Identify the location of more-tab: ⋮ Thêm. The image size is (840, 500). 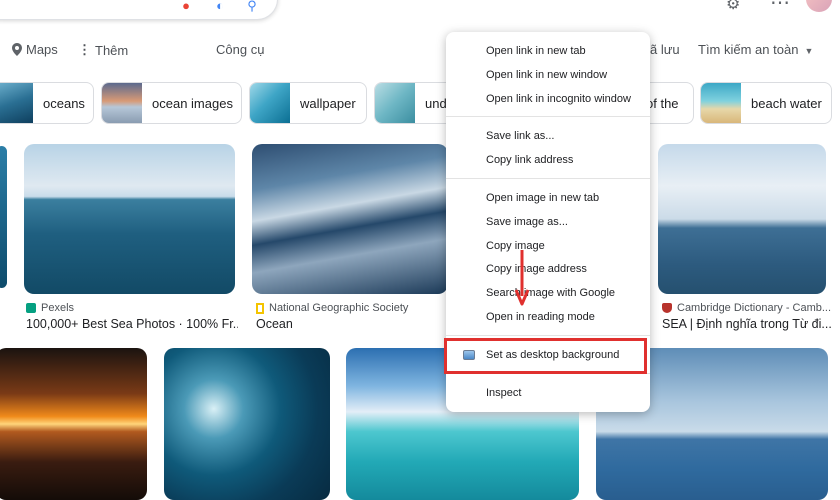
(103, 50).